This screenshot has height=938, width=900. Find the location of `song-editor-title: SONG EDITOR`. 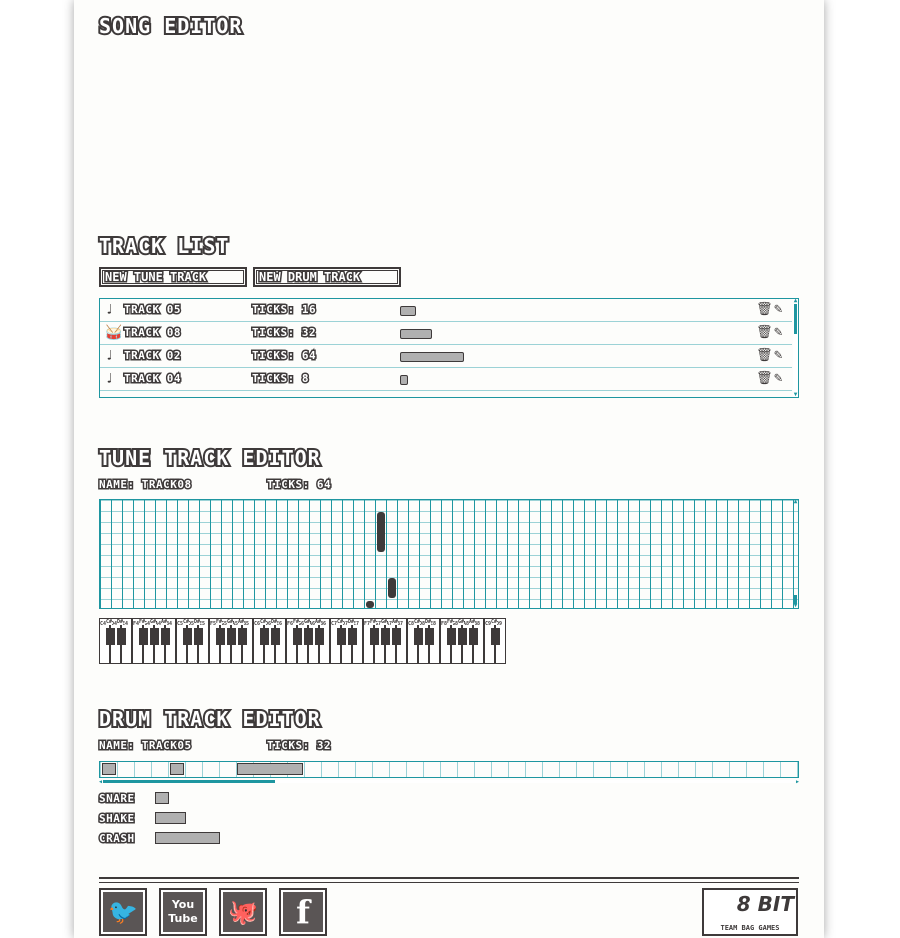

song-editor-title: SONG EDITOR is located at coordinates (170, 26).